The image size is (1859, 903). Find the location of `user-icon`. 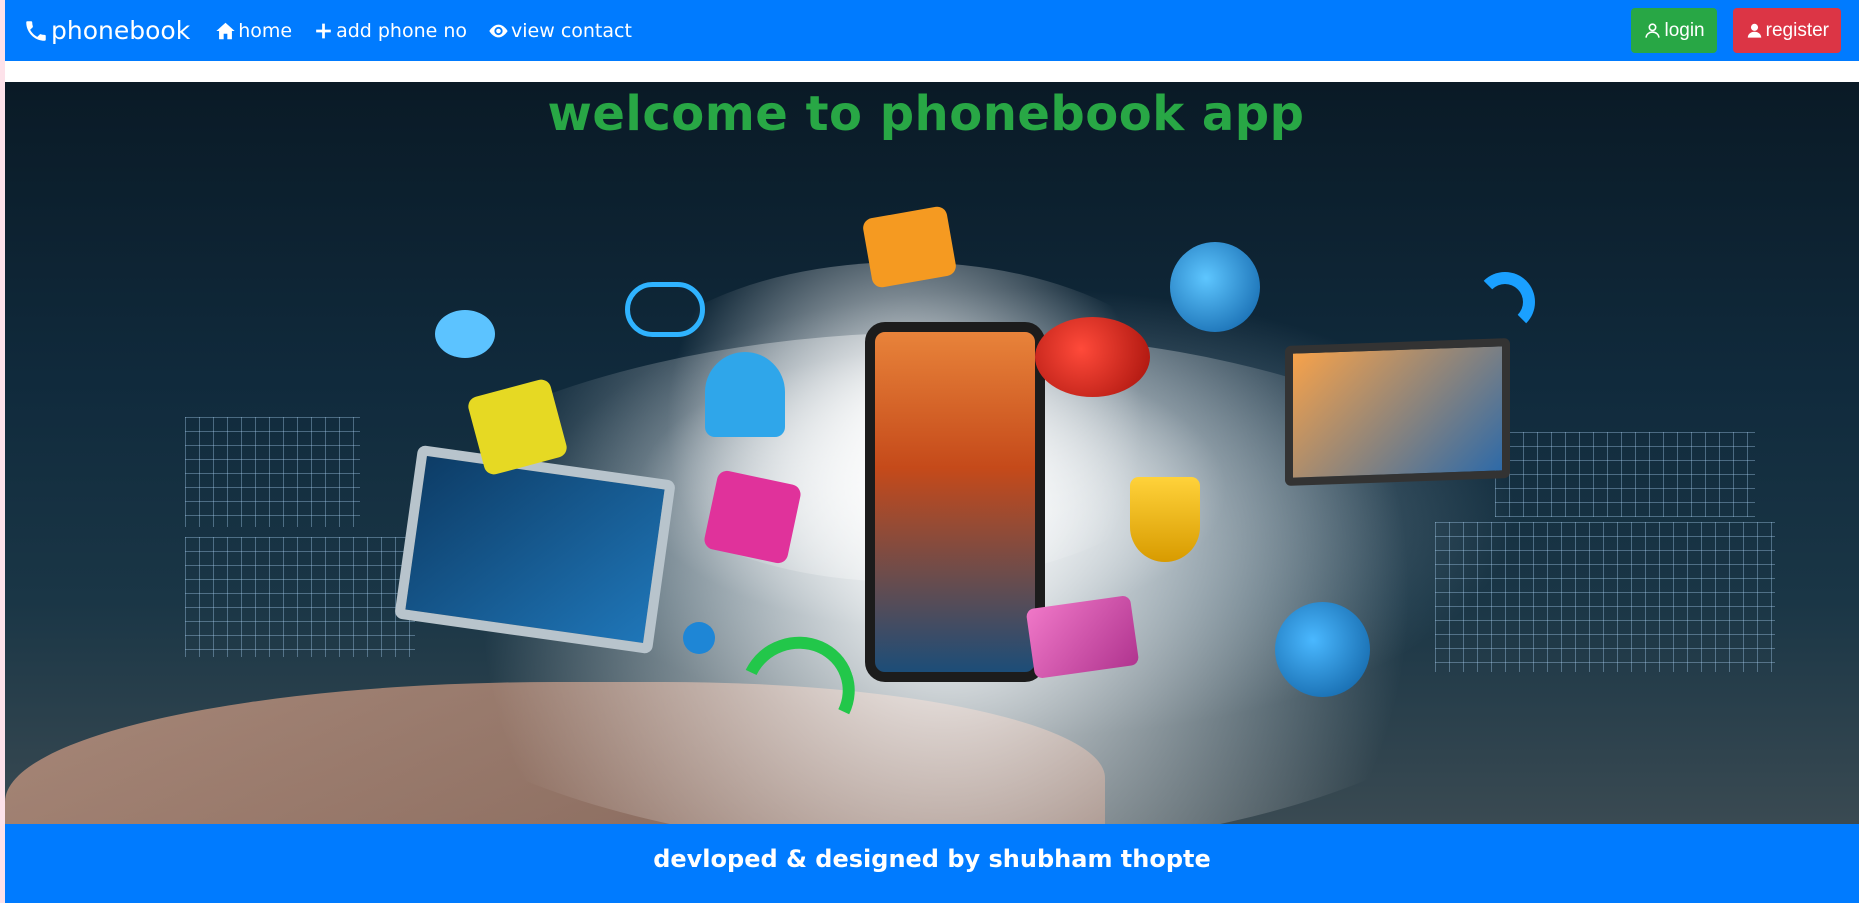

user-icon is located at coordinates (1754, 30).